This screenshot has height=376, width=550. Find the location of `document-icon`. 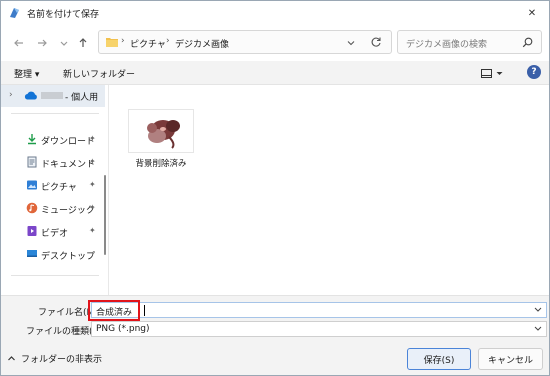

document-icon is located at coordinates (32, 162).